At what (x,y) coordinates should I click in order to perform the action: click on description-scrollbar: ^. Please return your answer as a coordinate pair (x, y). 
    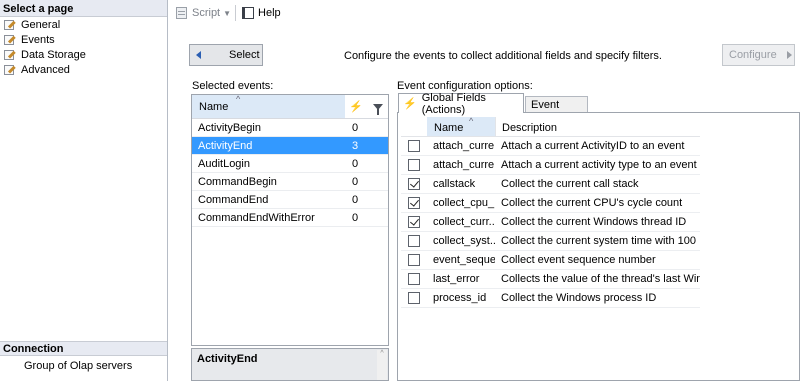
    Looking at the image, I should click on (382, 365).